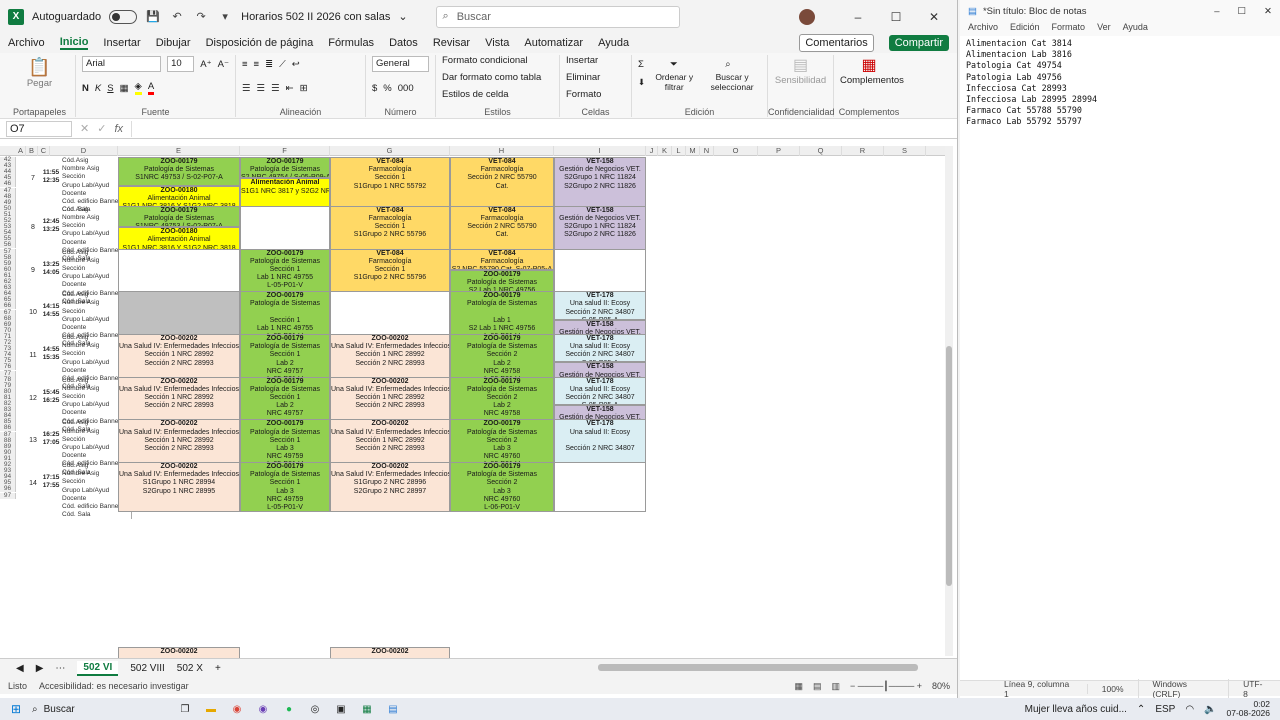 The width and height of the screenshot is (1280, 720). Describe the element at coordinates (403, 43) in the screenshot. I see `menu-datos: Datos` at that location.